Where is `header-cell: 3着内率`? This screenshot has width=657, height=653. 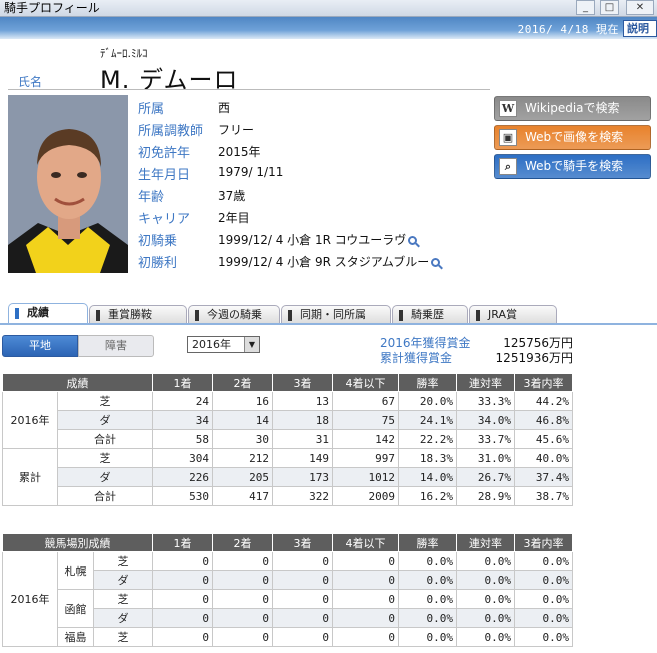
header-cell: 3着内率 is located at coordinates (544, 542).